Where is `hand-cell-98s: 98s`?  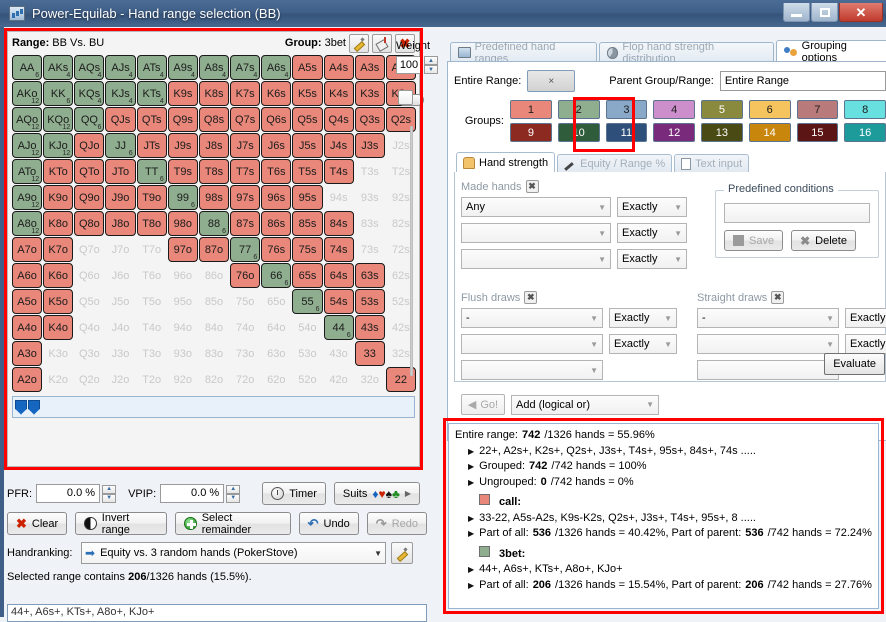
hand-cell-98s: 98s is located at coordinates (214, 197).